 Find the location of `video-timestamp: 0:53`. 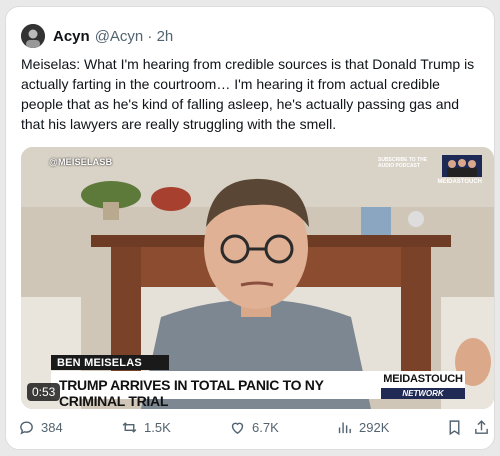

video-timestamp: 0:53 is located at coordinates (44, 392).